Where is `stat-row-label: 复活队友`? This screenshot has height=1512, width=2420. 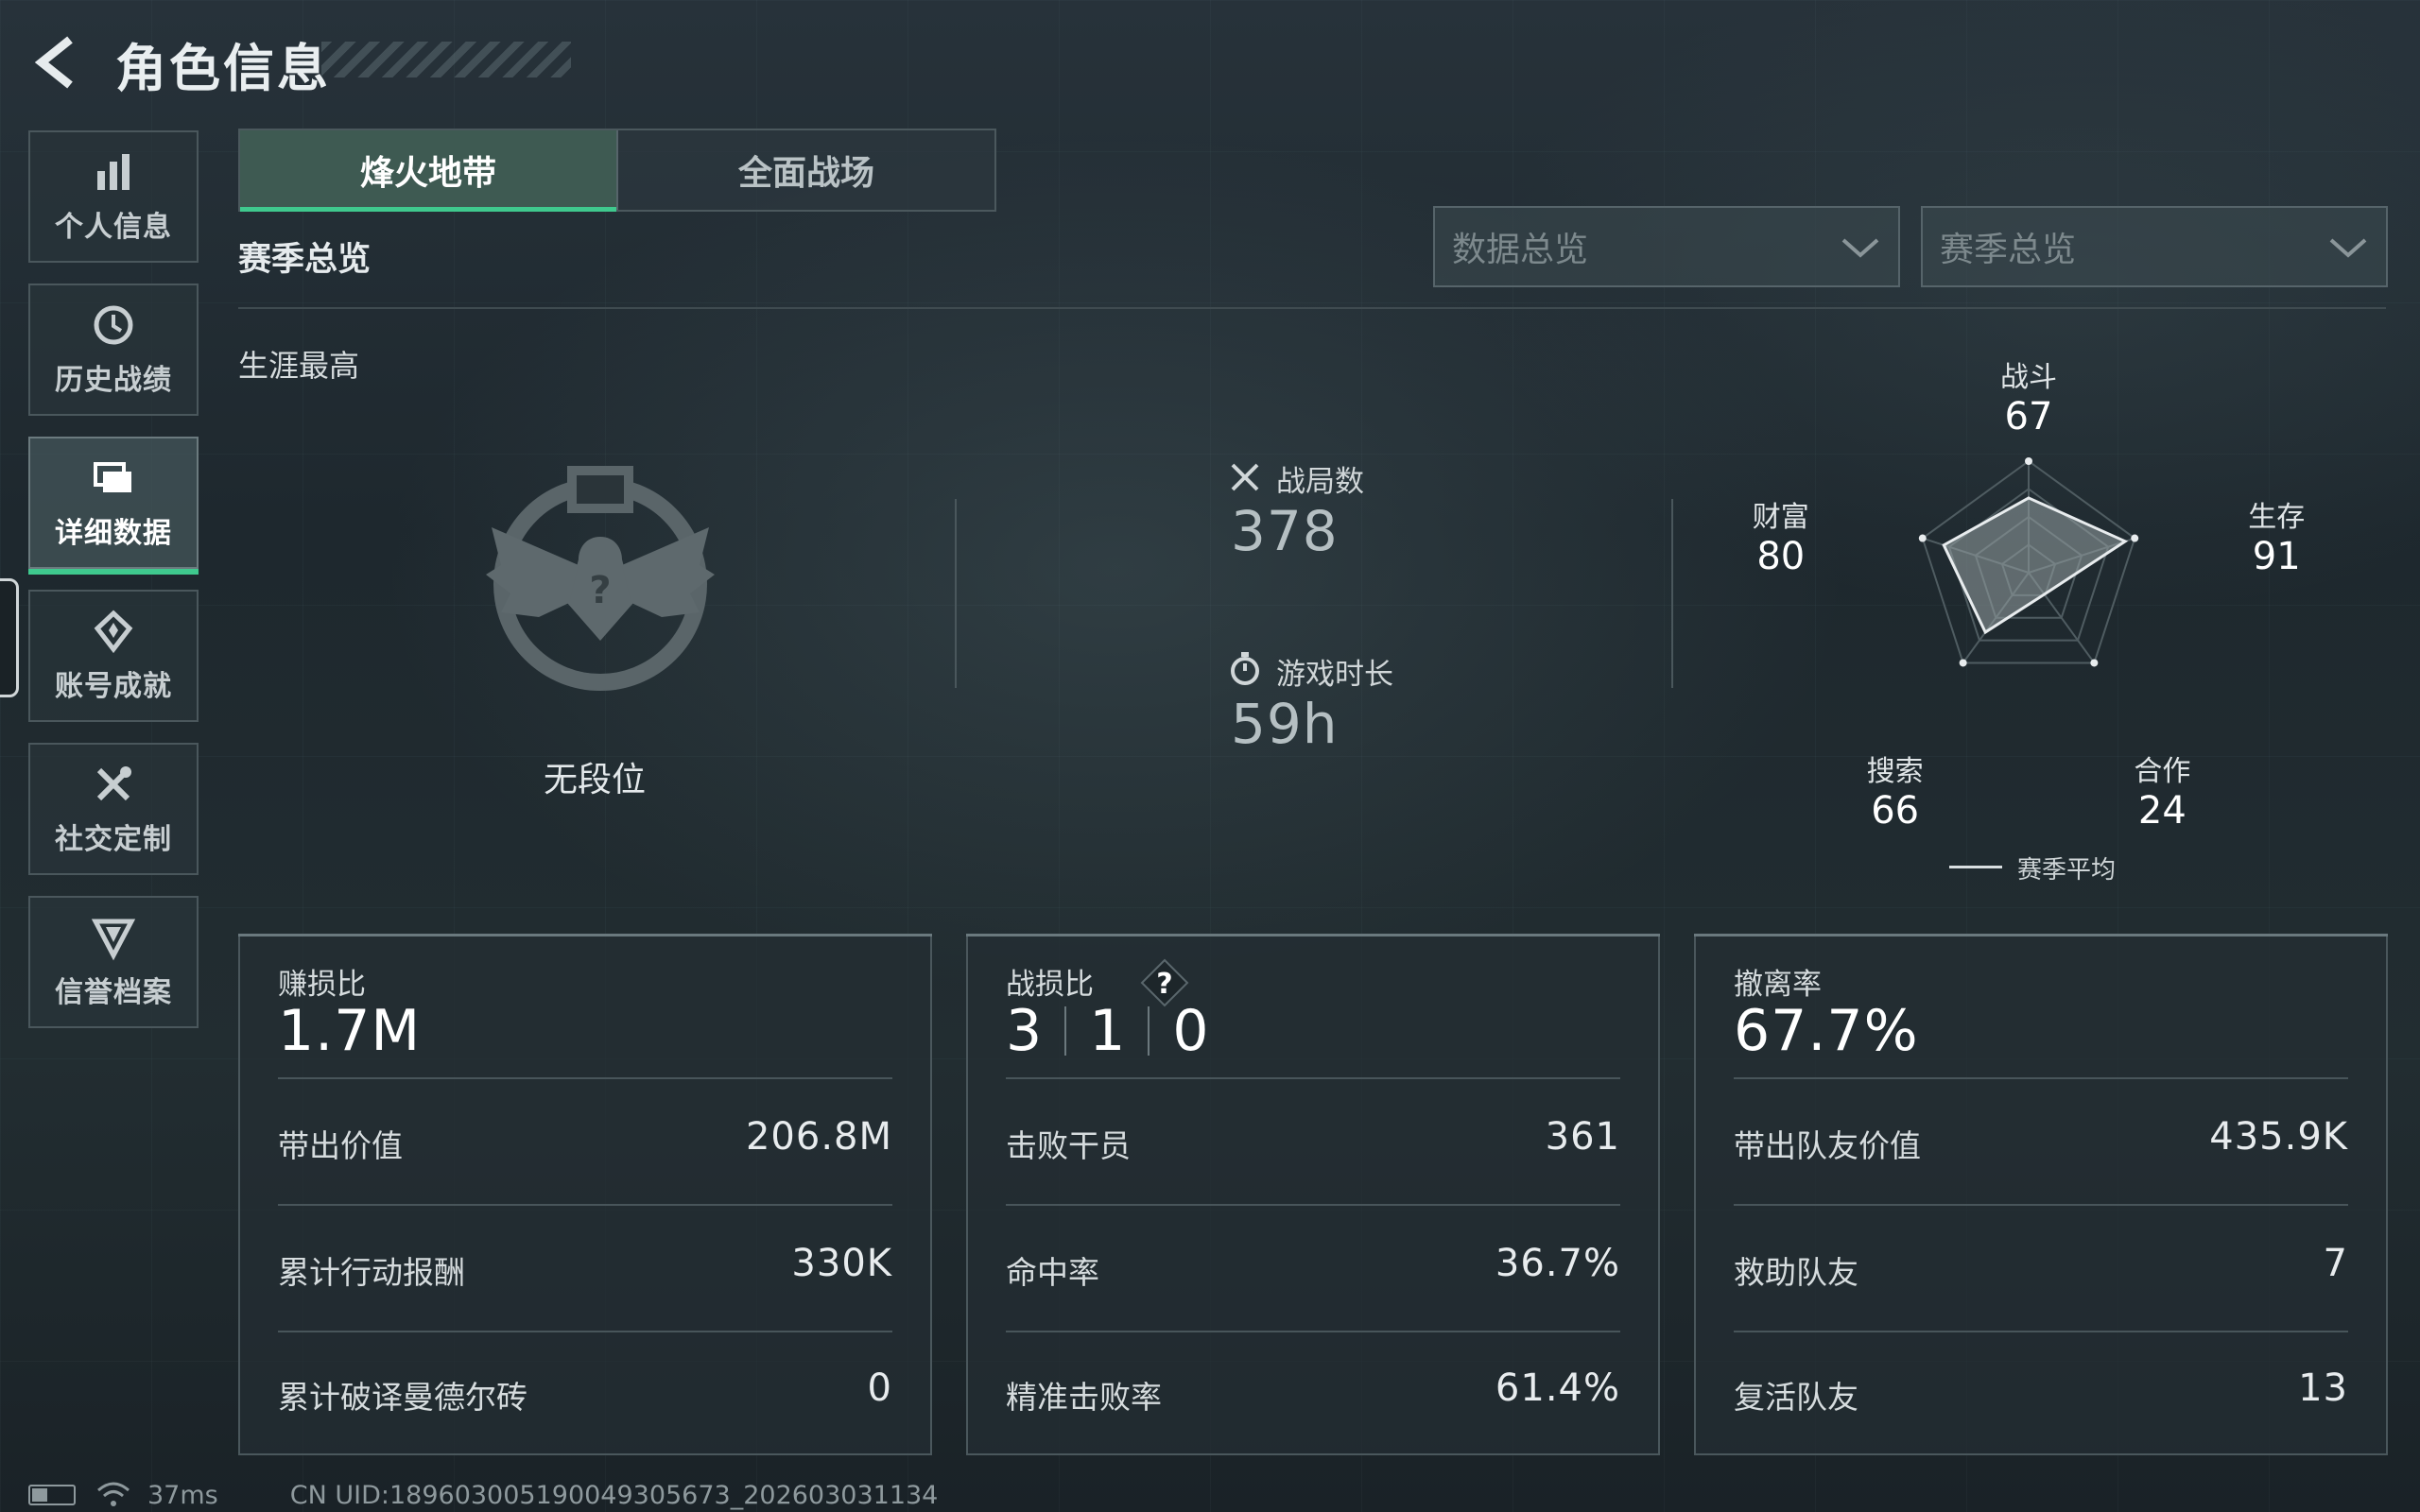 stat-row-label: 复活队友 is located at coordinates (1796, 1397).